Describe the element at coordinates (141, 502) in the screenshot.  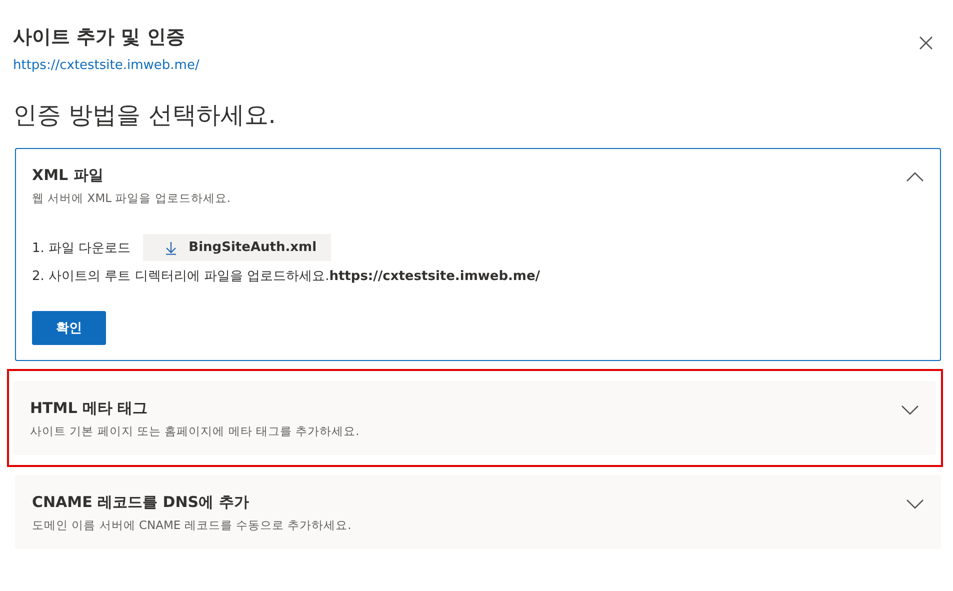
I see `method-title: CNAME 레코드를 DNS에 추가` at that location.